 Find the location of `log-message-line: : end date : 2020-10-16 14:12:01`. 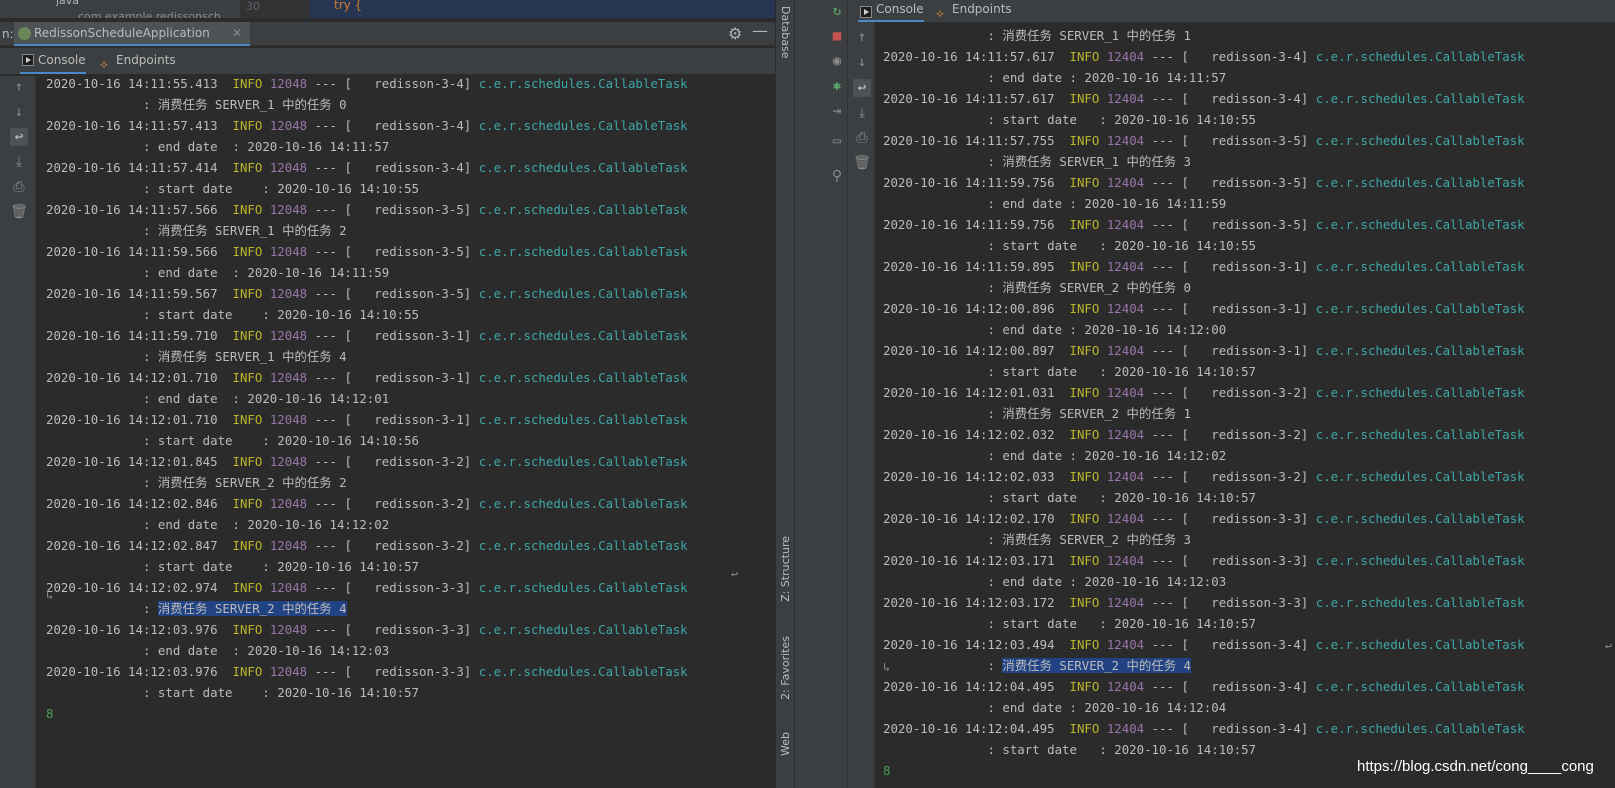

log-message-line: : end date : 2020-10-16 14:12:01 is located at coordinates (367, 398).